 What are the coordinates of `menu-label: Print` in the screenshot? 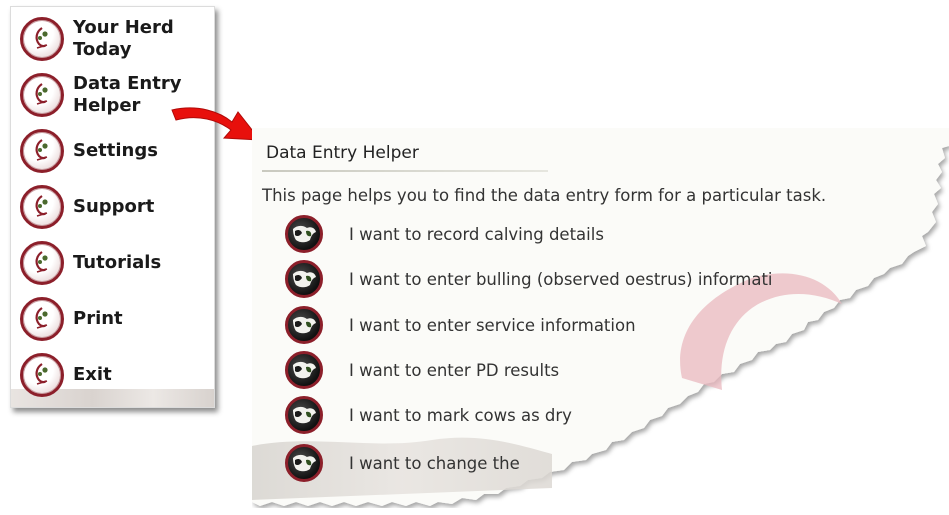 It's located at (98, 318).